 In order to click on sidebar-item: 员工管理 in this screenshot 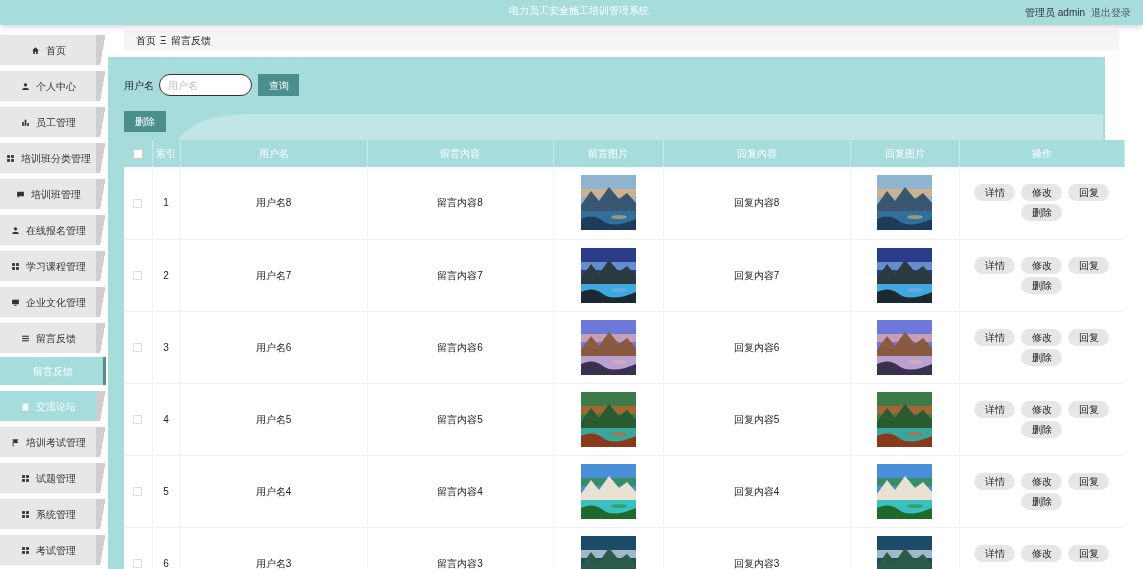, I will do `click(54, 122)`.